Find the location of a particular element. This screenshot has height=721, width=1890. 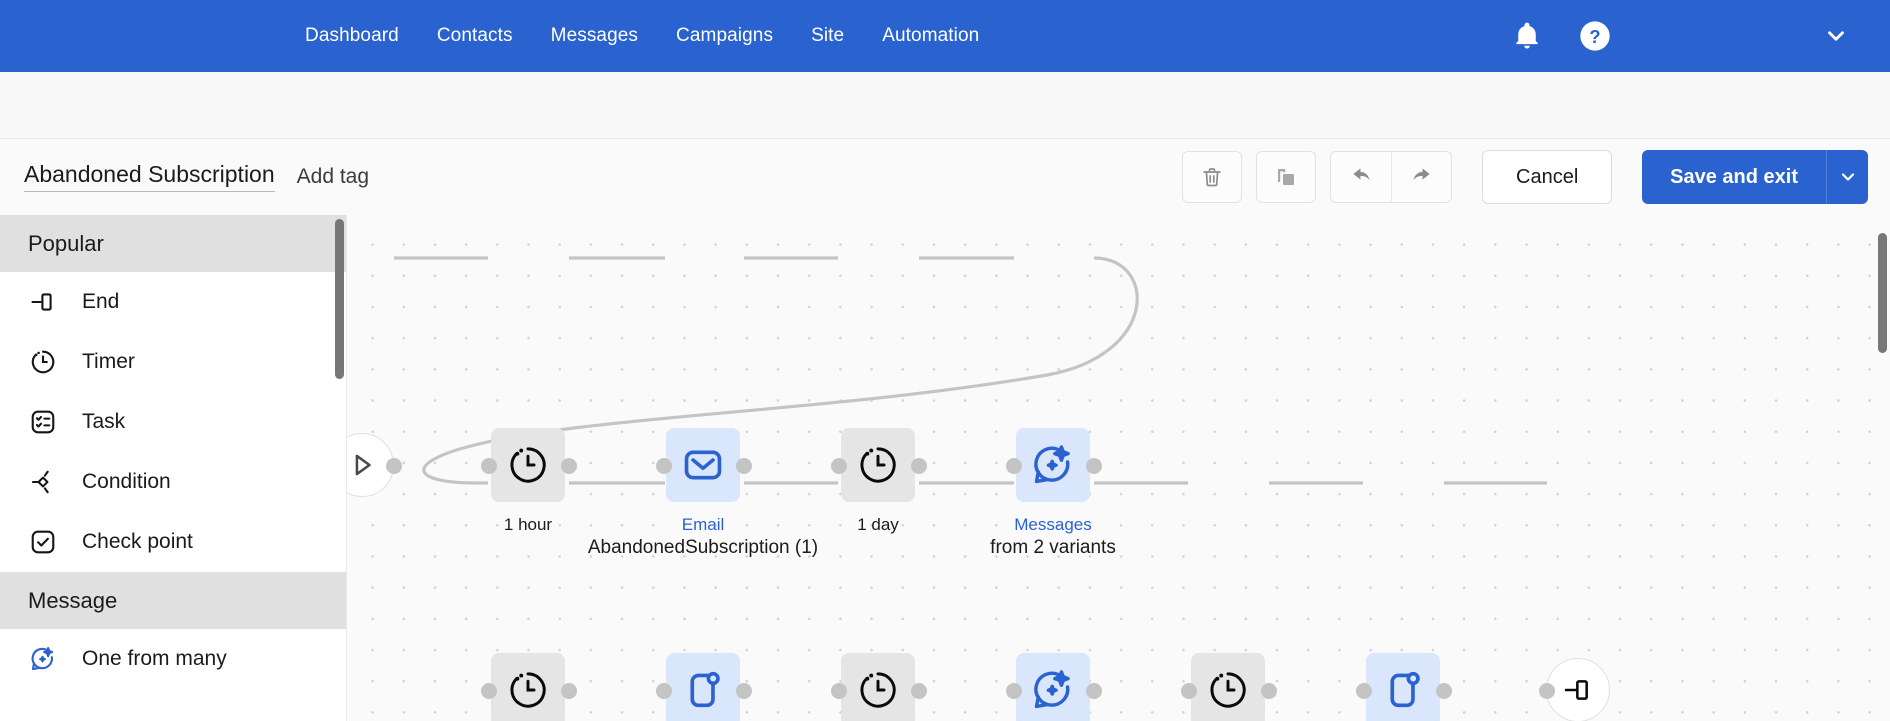

nav-link-messages: Messages is located at coordinates (594, 36).